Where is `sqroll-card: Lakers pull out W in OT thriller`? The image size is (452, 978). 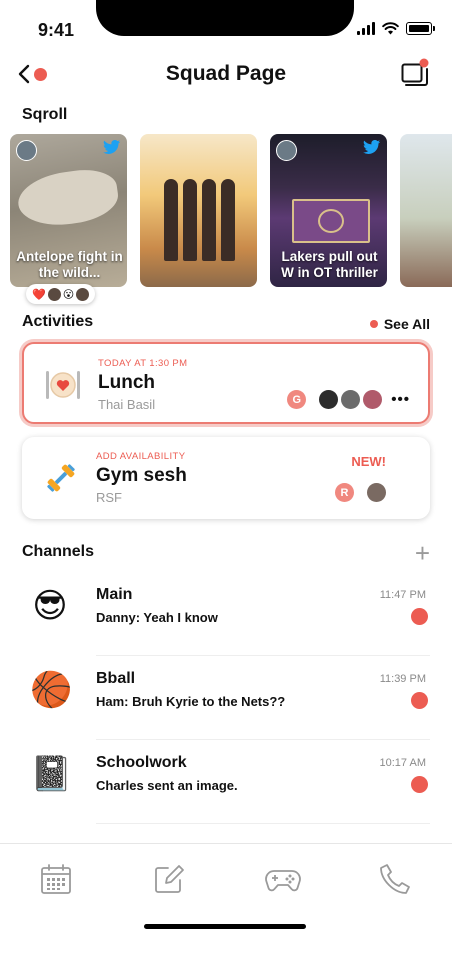
sqroll-card: Lakers pull out W in OT thriller is located at coordinates (328, 210).